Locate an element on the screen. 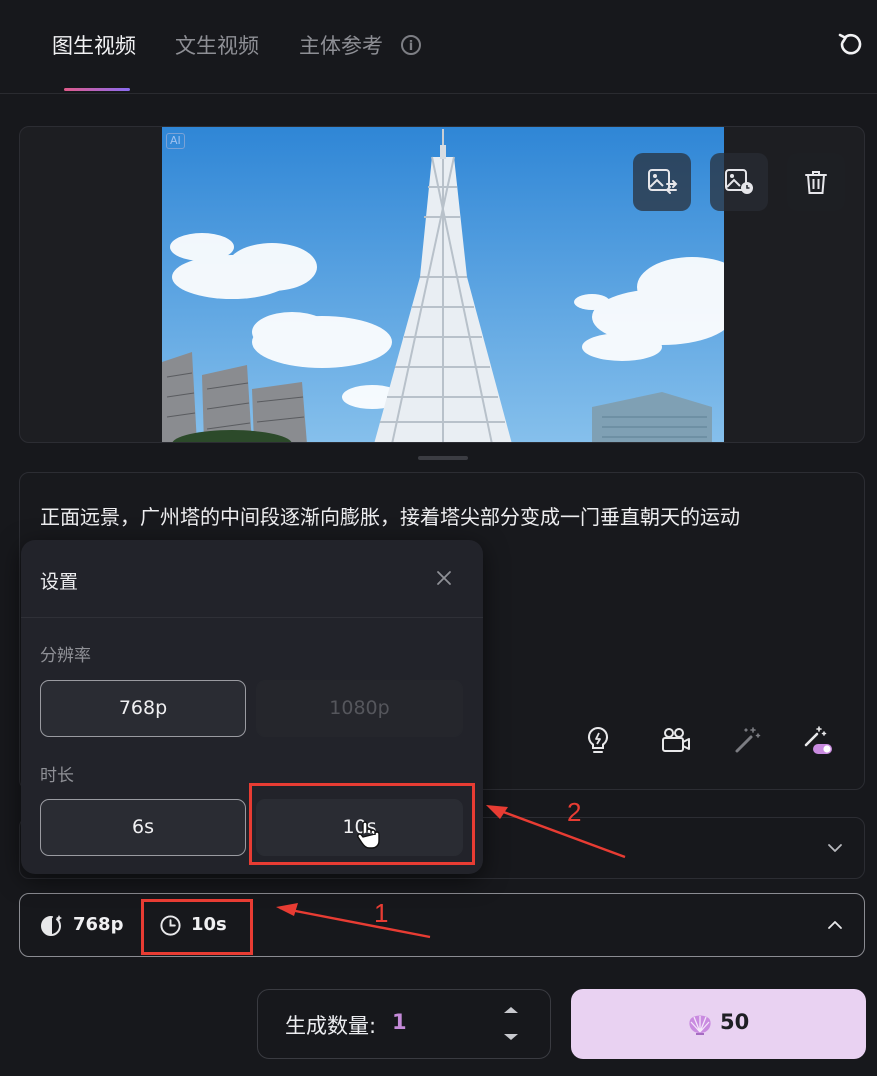  quantity-value: 1 is located at coordinates (399, 1022).